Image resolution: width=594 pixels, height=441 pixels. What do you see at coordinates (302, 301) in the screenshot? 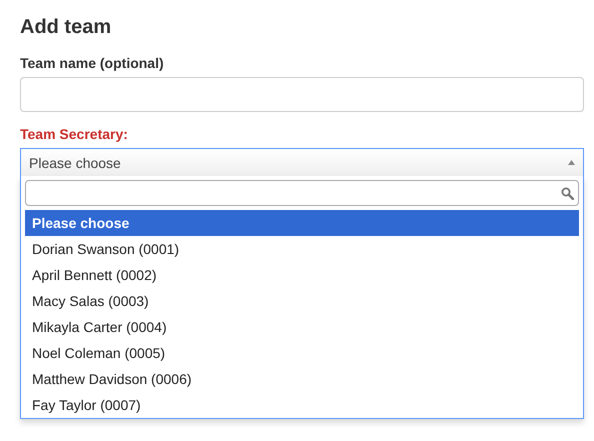
I see `dropdown-option: Macy Salas (0003)` at bounding box center [302, 301].